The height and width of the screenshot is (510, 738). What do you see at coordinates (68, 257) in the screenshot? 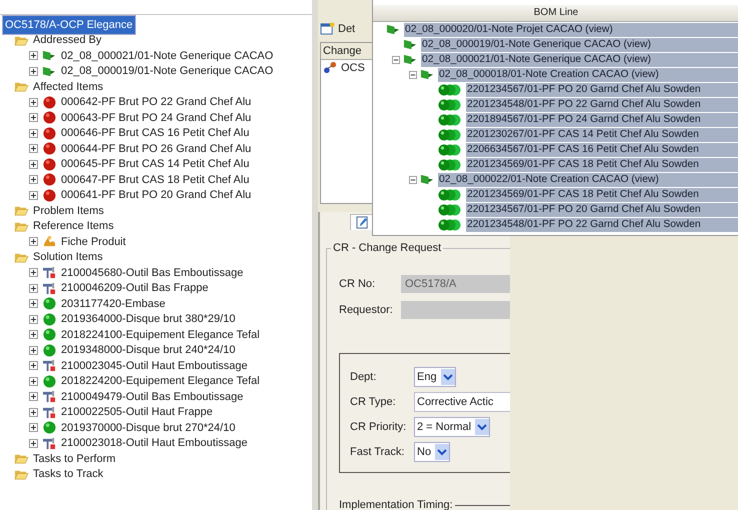
I see `folder-label: Solution Items` at bounding box center [68, 257].